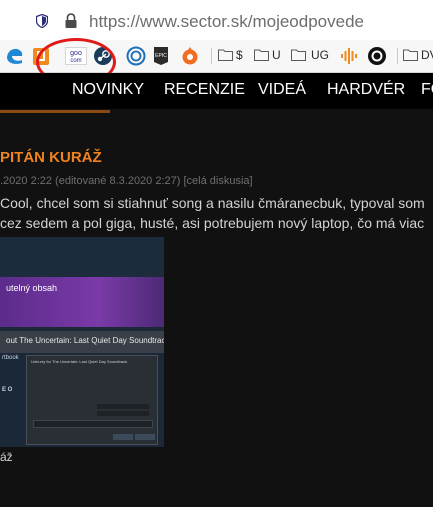 This screenshot has height=507, width=433. I want to click on edge-like-icon, so click(15, 56).